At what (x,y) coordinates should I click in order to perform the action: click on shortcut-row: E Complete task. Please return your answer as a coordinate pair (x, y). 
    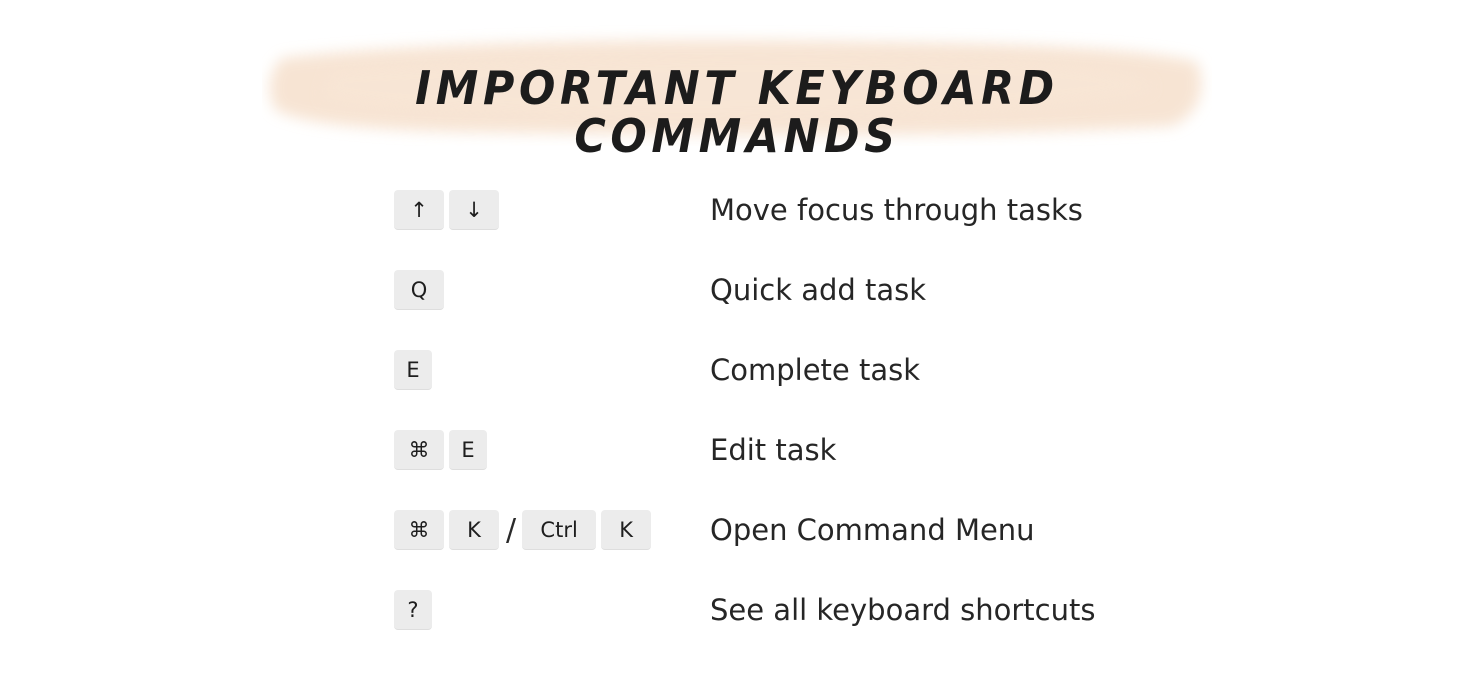
    Looking at the image, I should click on (844, 370).